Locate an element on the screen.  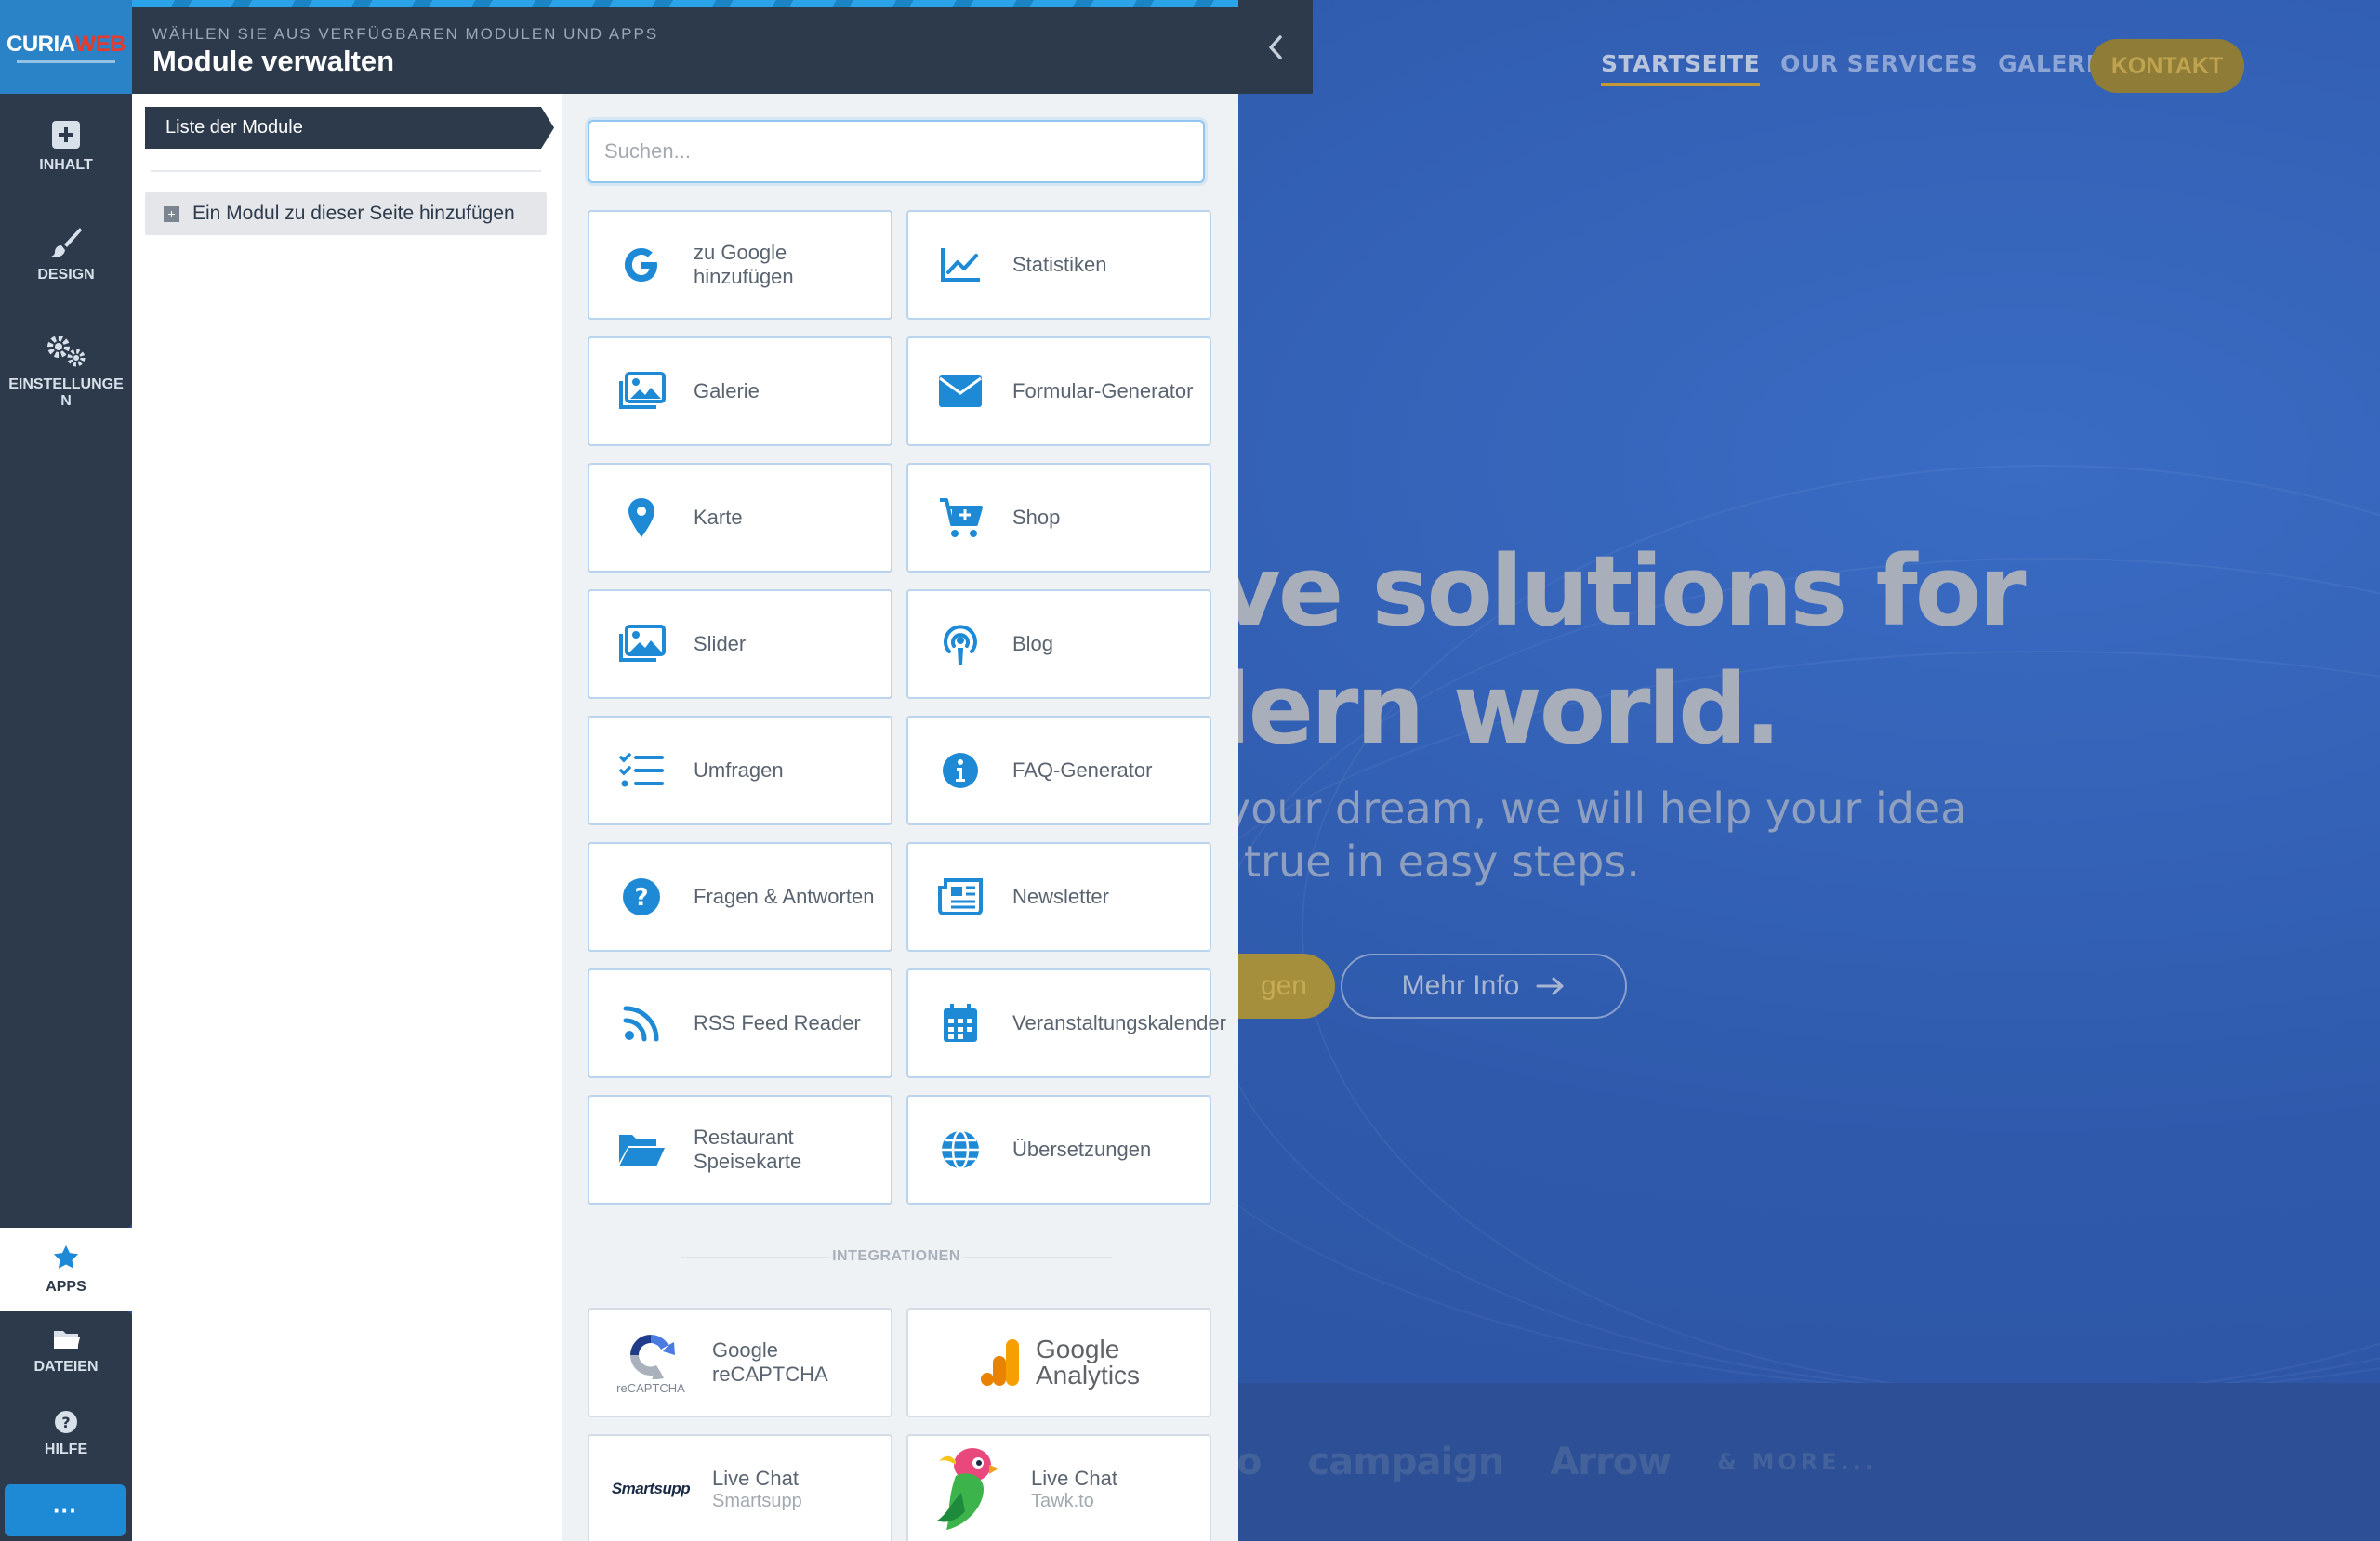
sidebar-item-label: DESIGN is located at coordinates (66, 275).